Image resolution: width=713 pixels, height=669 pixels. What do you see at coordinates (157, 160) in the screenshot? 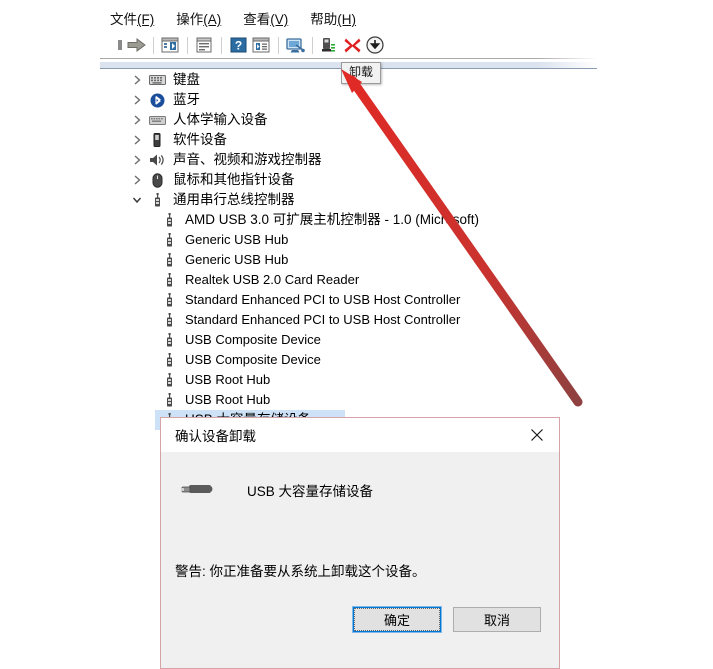
I see `speaker-icon` at bounding box center [157, 160].